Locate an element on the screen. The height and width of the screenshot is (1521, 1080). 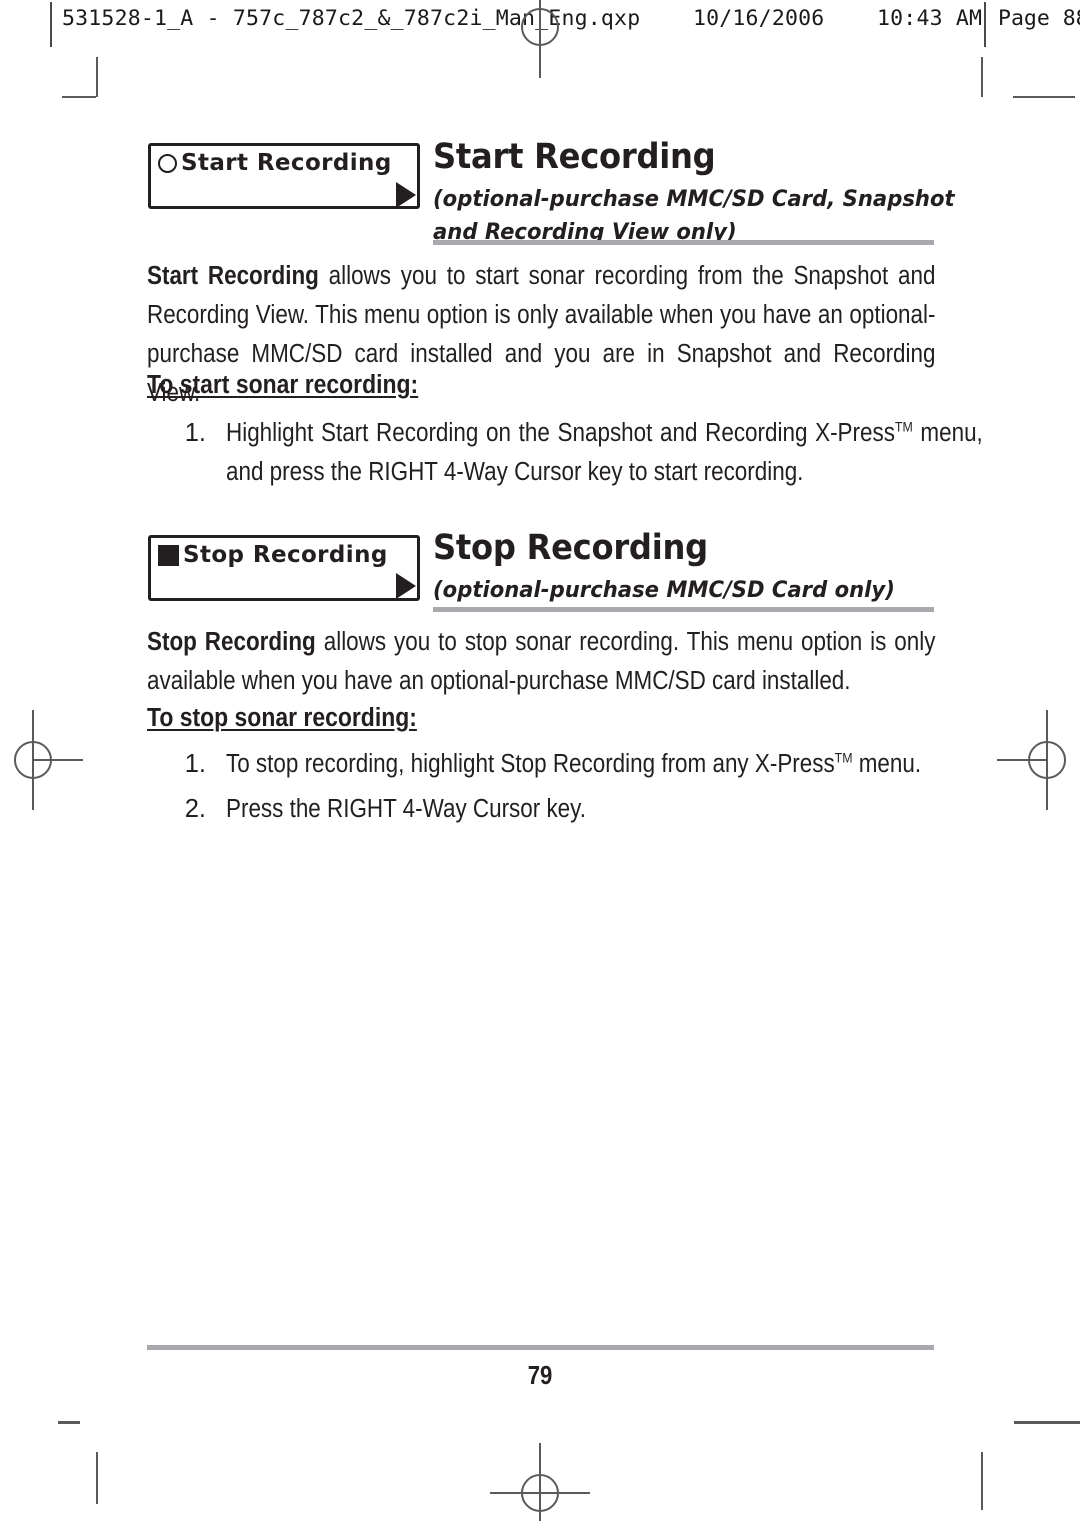
section-title-stop-recording: Stop Recording is located at coordinates (570, 548).